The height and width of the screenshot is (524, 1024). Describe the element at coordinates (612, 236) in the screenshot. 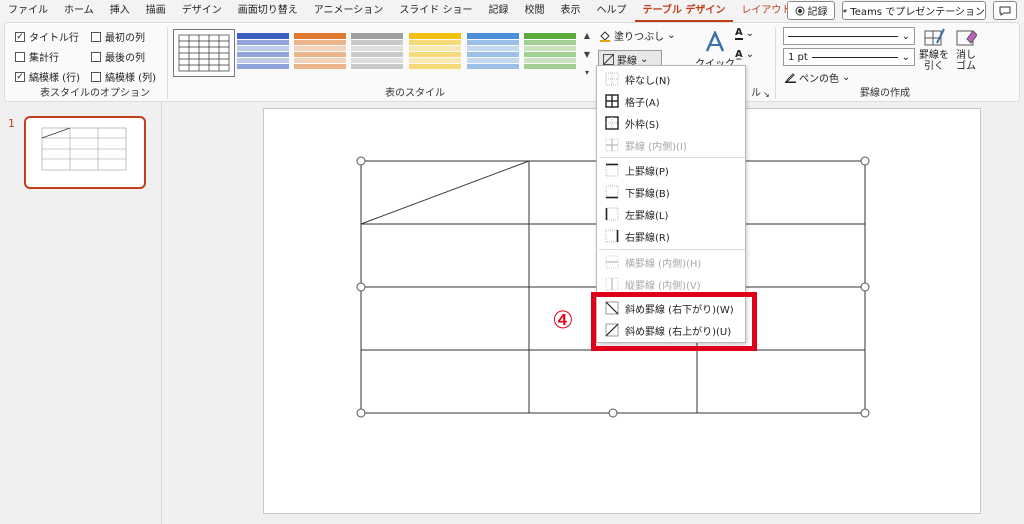

I see `right-border-icon` at that location.